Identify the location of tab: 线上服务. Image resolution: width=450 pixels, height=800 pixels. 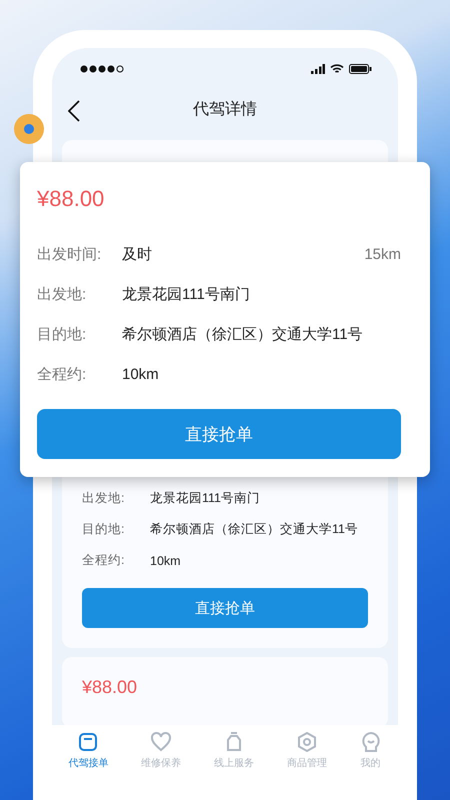
(234, 751).